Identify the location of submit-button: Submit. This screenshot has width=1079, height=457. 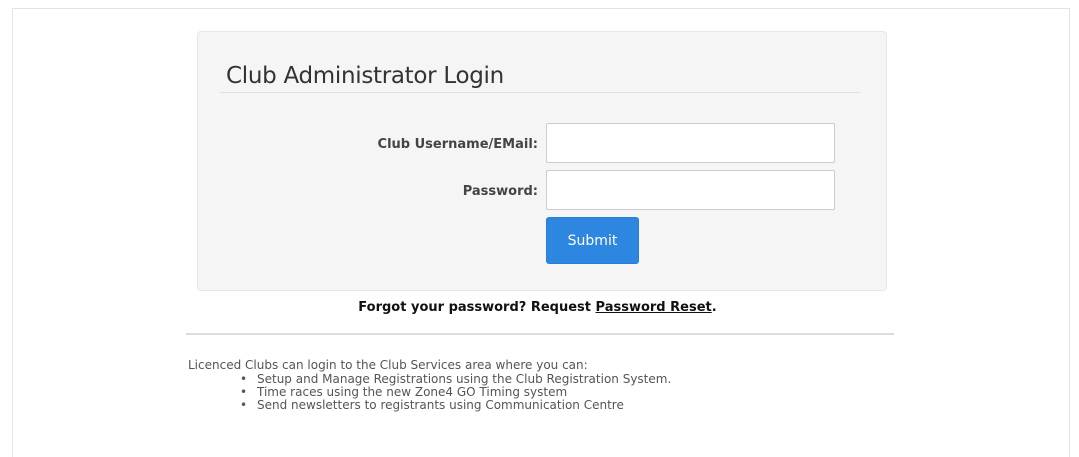
(592, 240).